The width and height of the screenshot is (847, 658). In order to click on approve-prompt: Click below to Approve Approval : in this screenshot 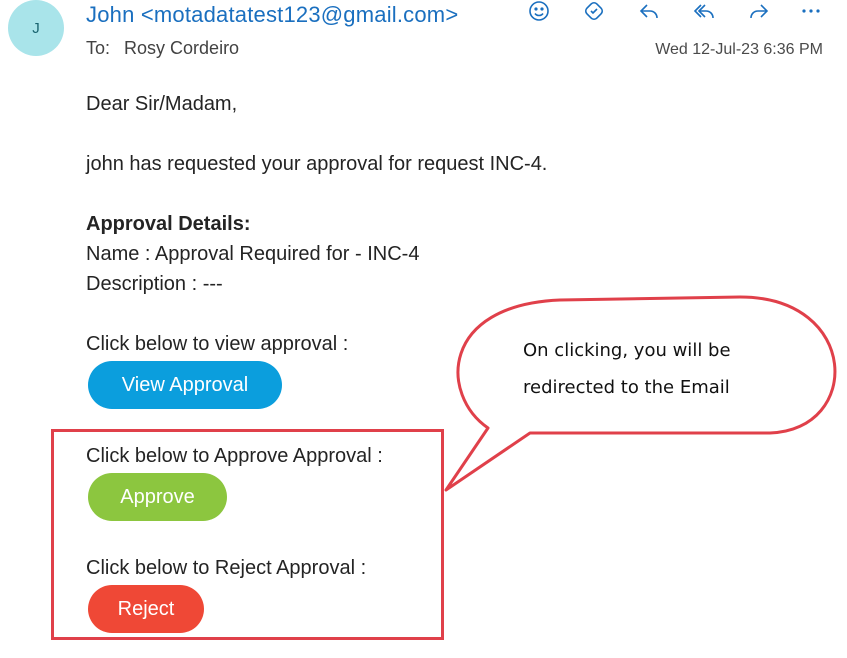, I will do `click(234, 456)`.